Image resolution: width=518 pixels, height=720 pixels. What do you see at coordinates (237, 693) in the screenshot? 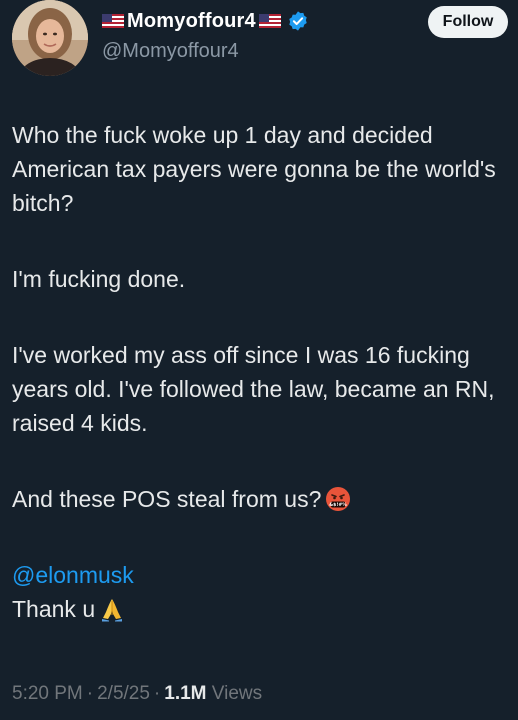
I see `views-label: Views` at bounding box center [237, 693].